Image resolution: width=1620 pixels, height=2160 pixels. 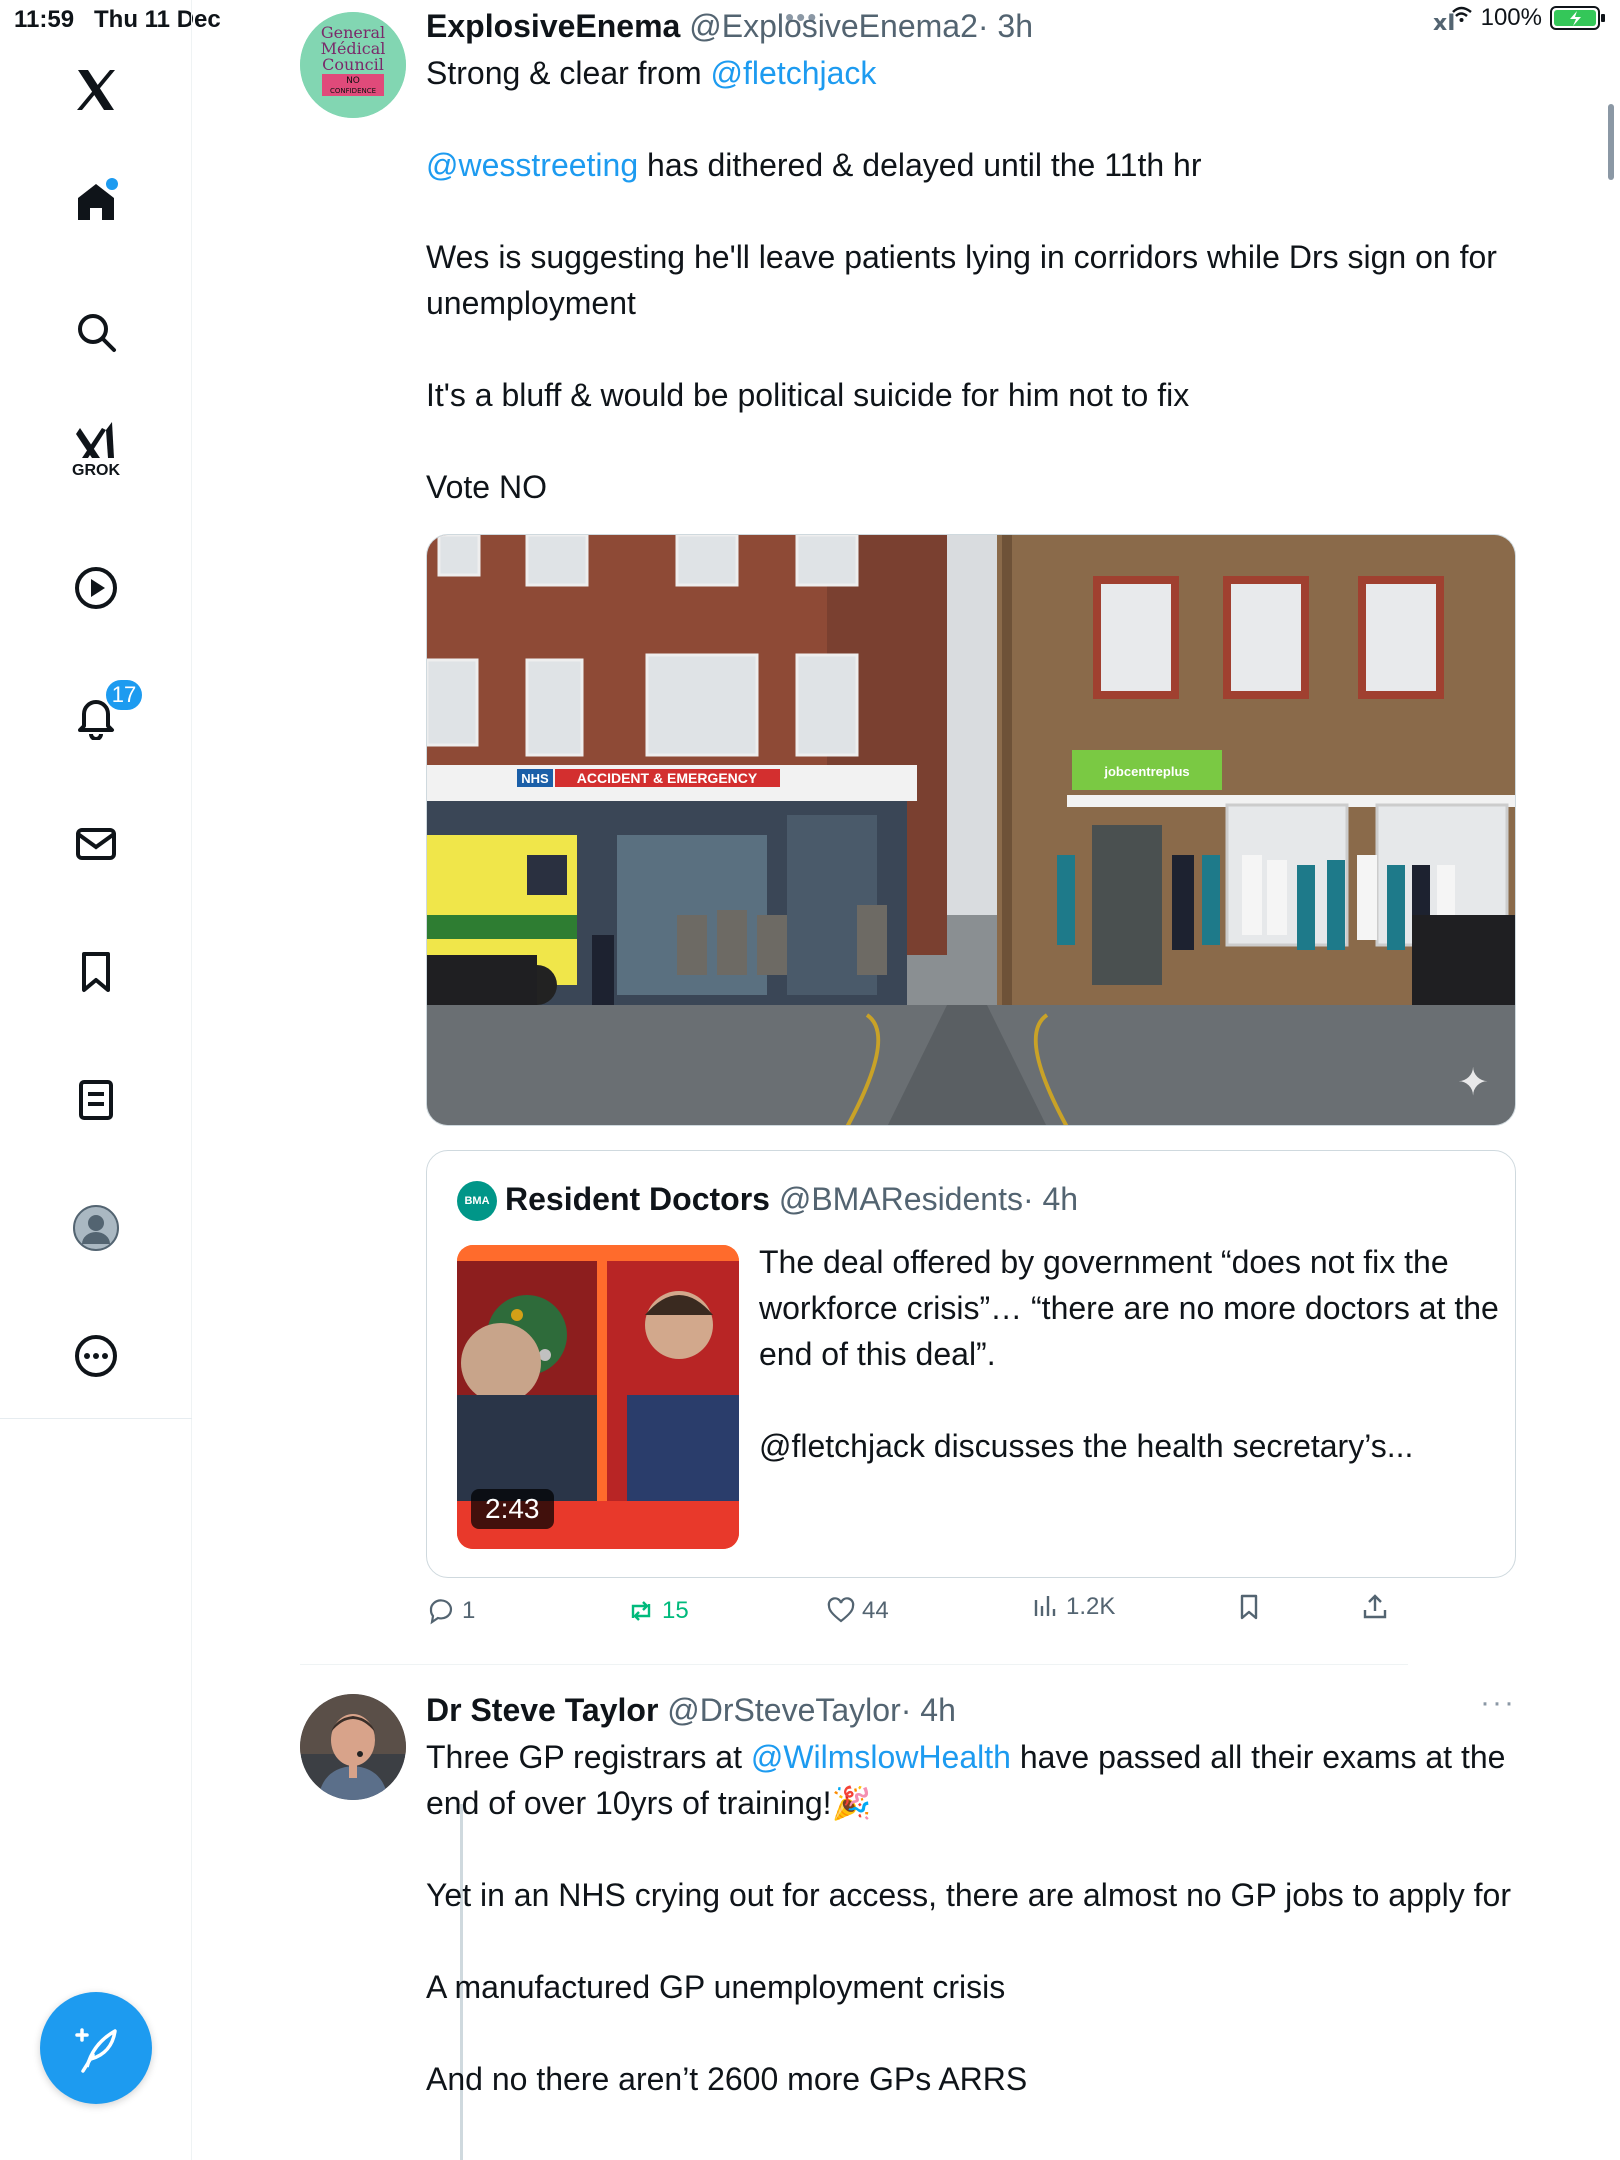 I want to click on bookmark-button, so click(x=1249, y=1607).